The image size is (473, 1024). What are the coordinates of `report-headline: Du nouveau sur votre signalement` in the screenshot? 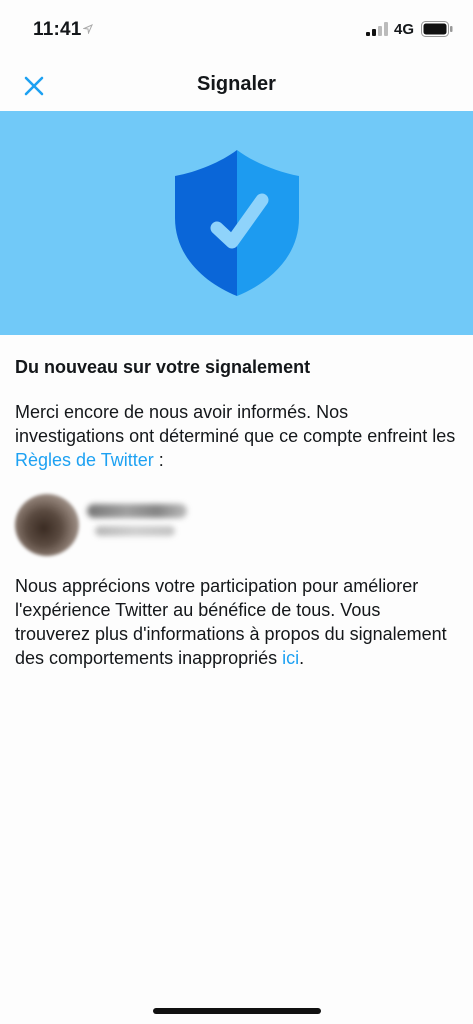 It's located at (163, 367).